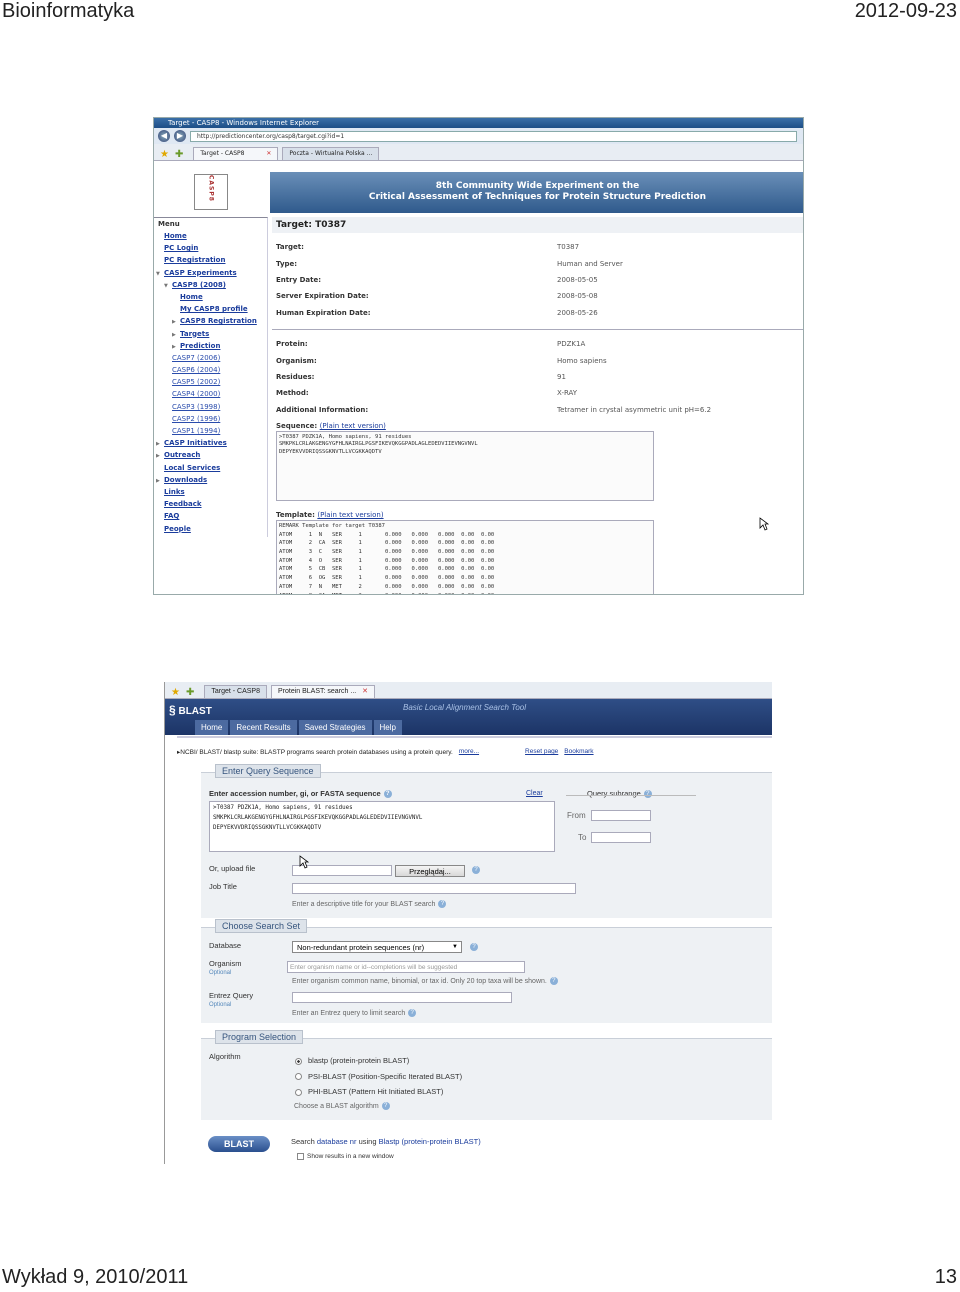 The width and height of the screenshot is (960, 1292). What do you see at coordinates (210, 394) in the screenshot?
I see `menu-item: CASP4 (2000)` at bounding box center [210, 394].